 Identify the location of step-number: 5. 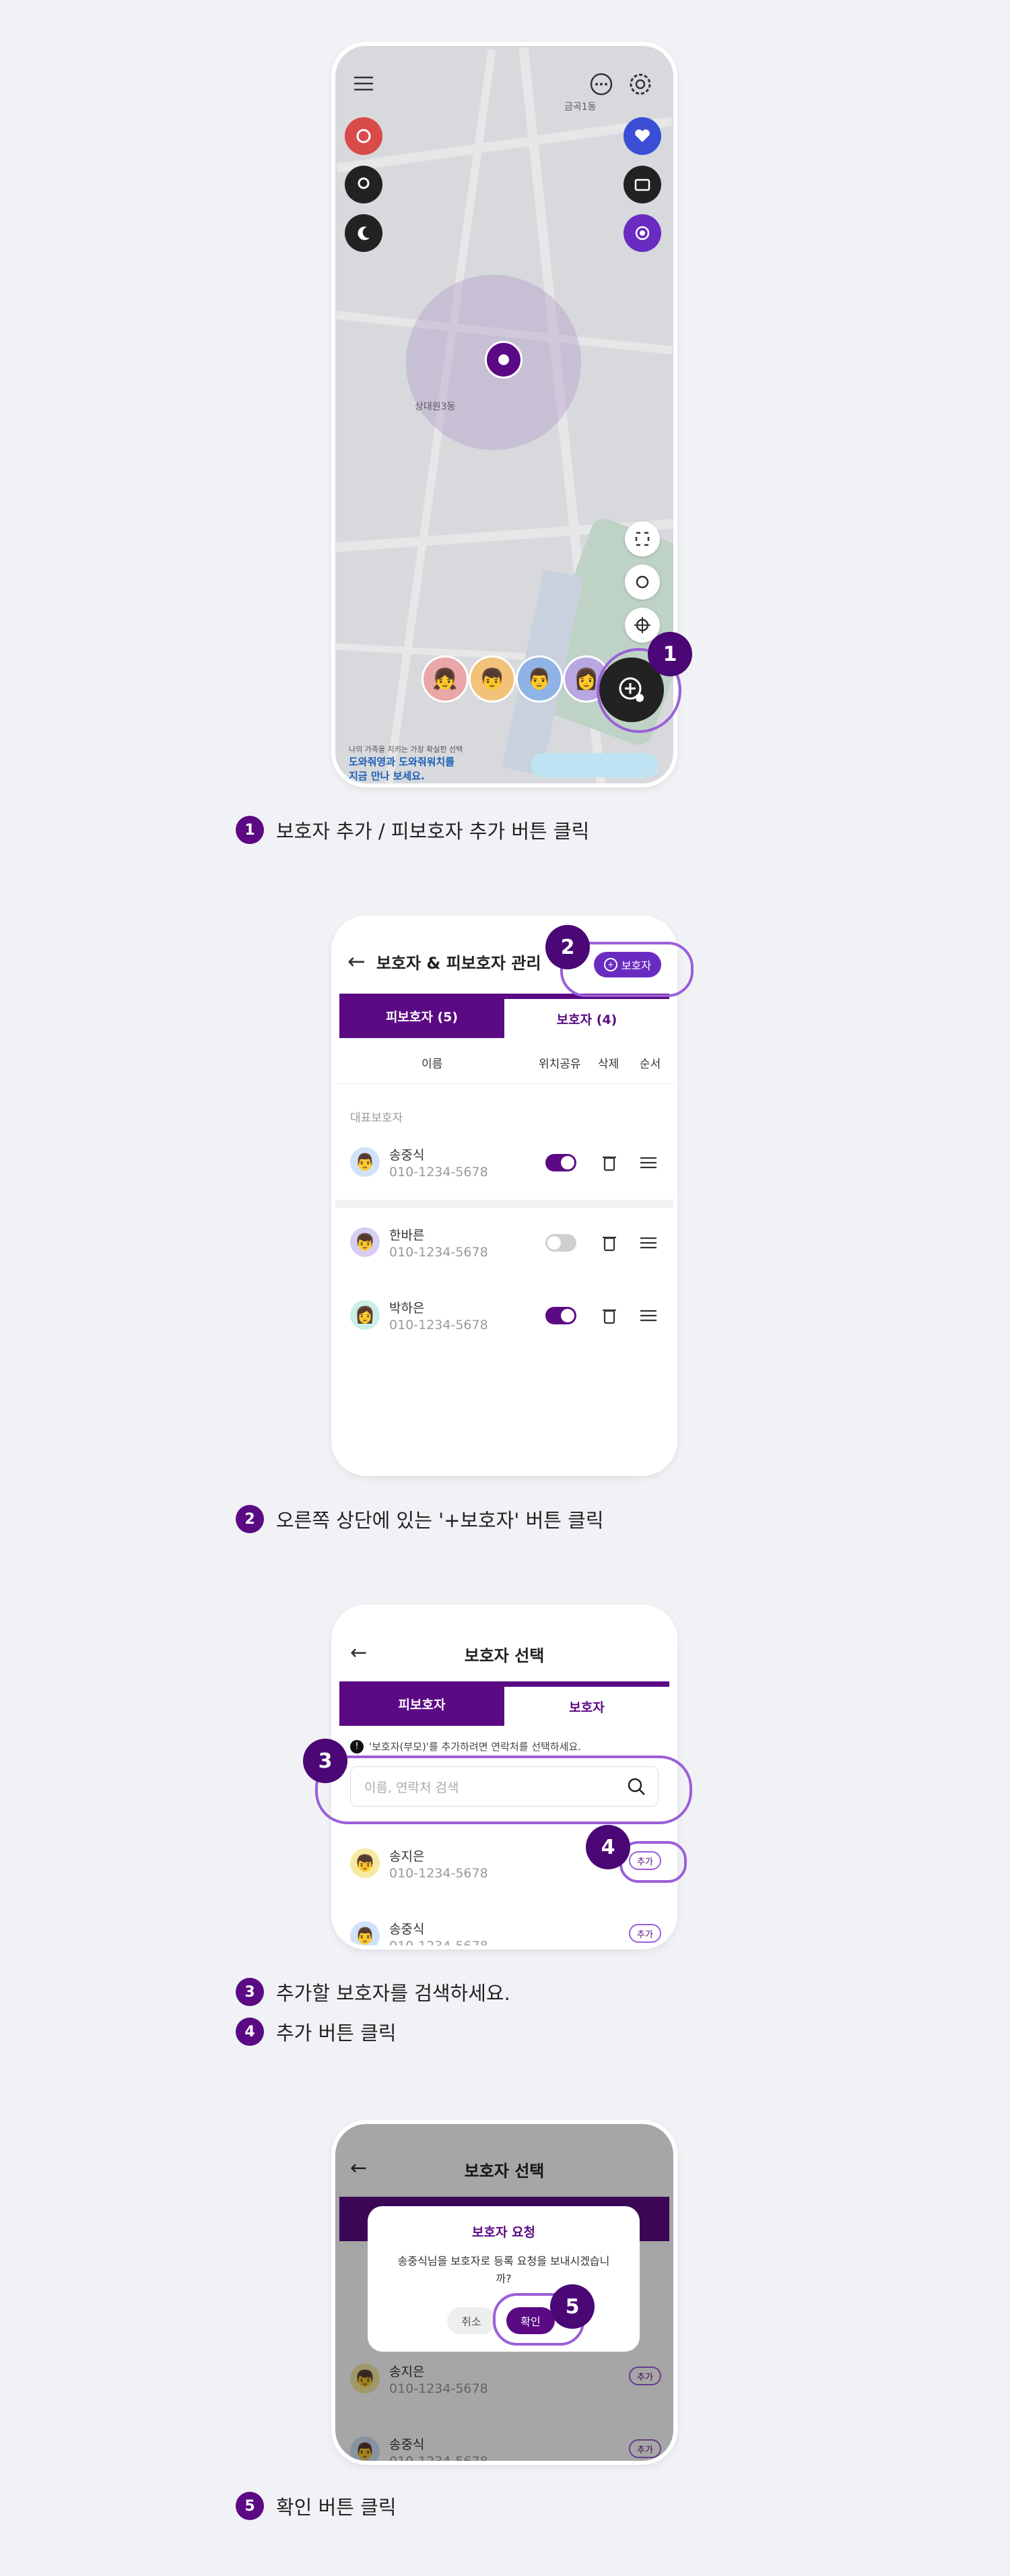
(250, 2506).